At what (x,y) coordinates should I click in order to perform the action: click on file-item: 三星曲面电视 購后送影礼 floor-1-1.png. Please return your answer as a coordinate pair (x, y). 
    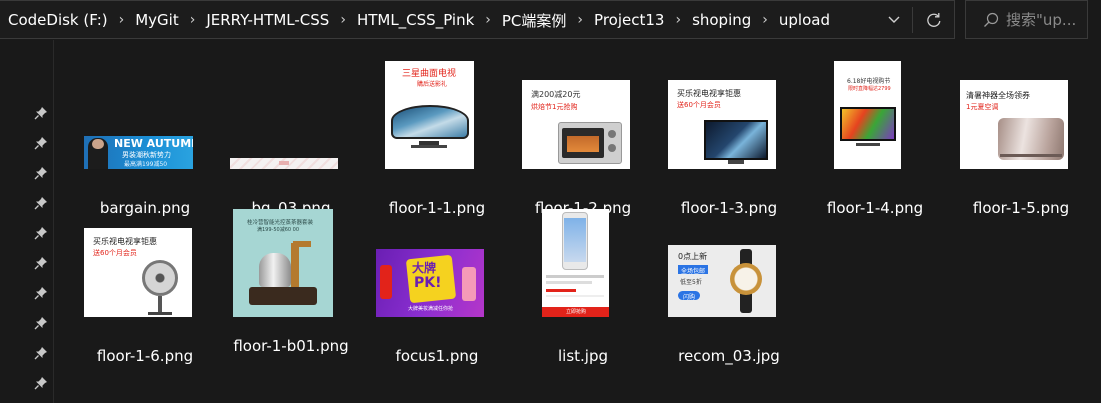
    Looking at the image, I should click on (437, 140).